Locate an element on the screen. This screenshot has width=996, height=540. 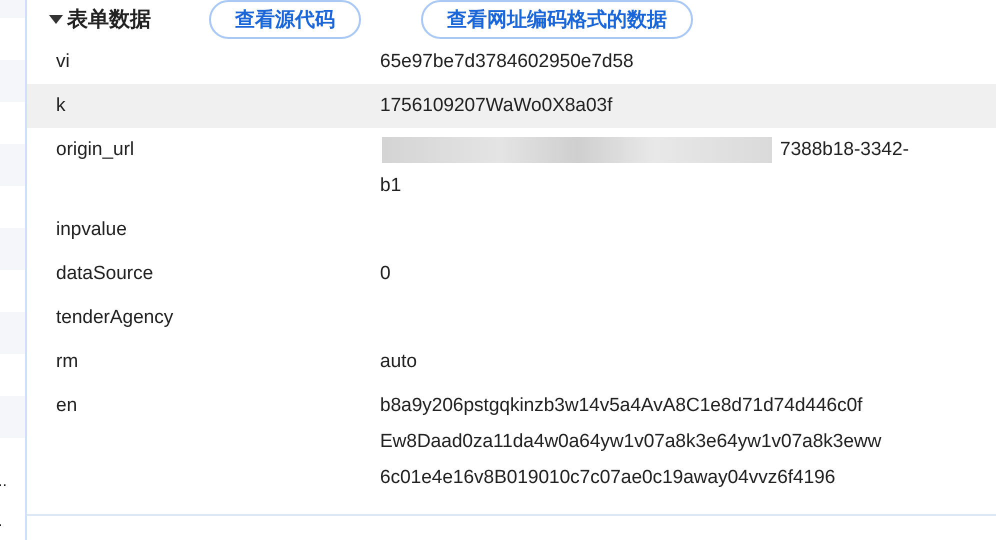
field-name: dataSource is located at coordinates (104, 274).